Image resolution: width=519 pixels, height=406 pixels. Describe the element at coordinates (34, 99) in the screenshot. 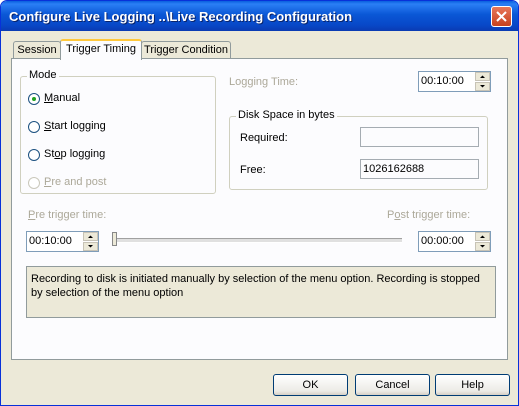

I see `radio-manual` at that location.